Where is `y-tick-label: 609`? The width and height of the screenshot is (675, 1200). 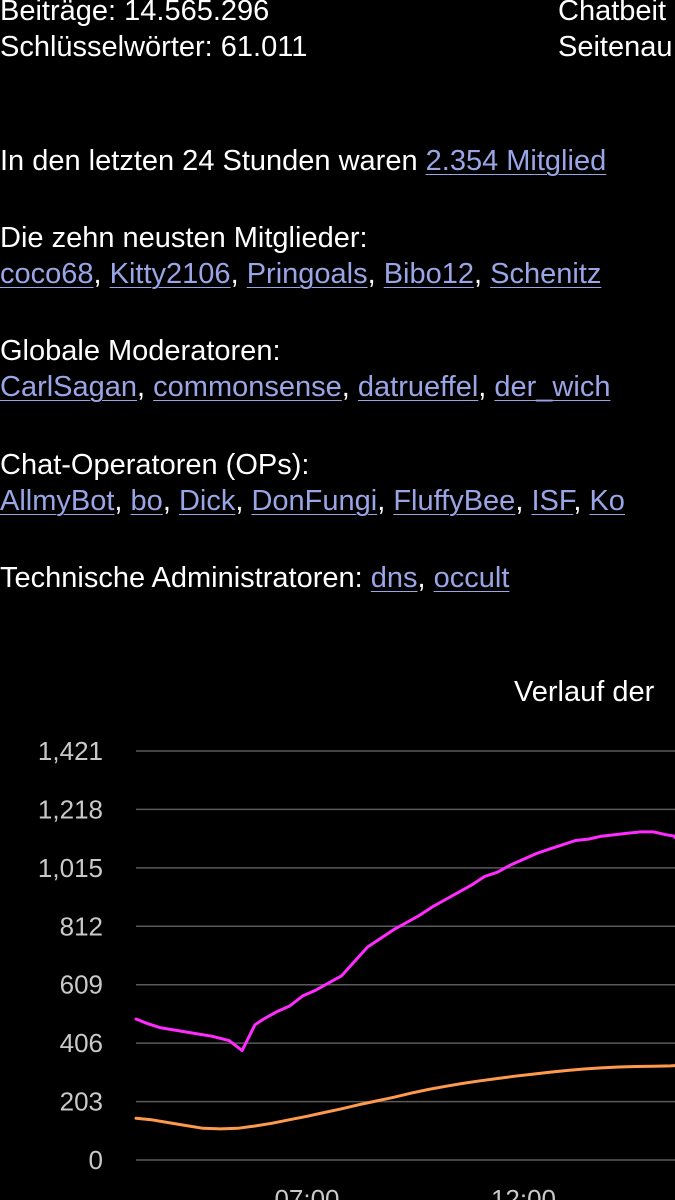
y-tick-label: 609 is located at coordinates (81, 985).